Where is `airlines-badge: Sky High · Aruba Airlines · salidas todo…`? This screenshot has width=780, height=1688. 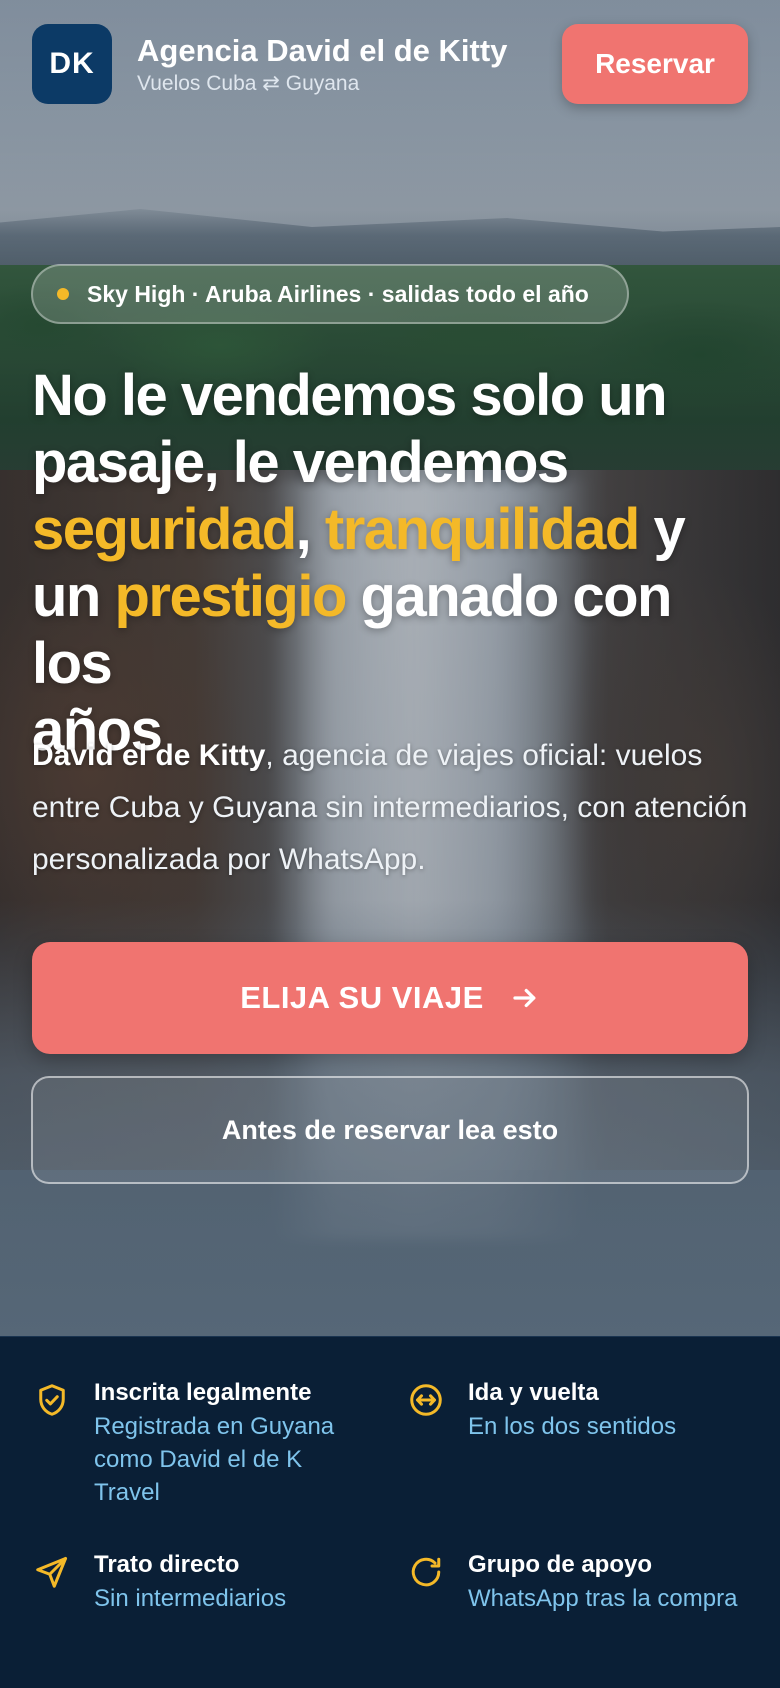
airlines-badge: Sky High · Aruba Airlines · salidas todo… is located at coordinates (330, 294).